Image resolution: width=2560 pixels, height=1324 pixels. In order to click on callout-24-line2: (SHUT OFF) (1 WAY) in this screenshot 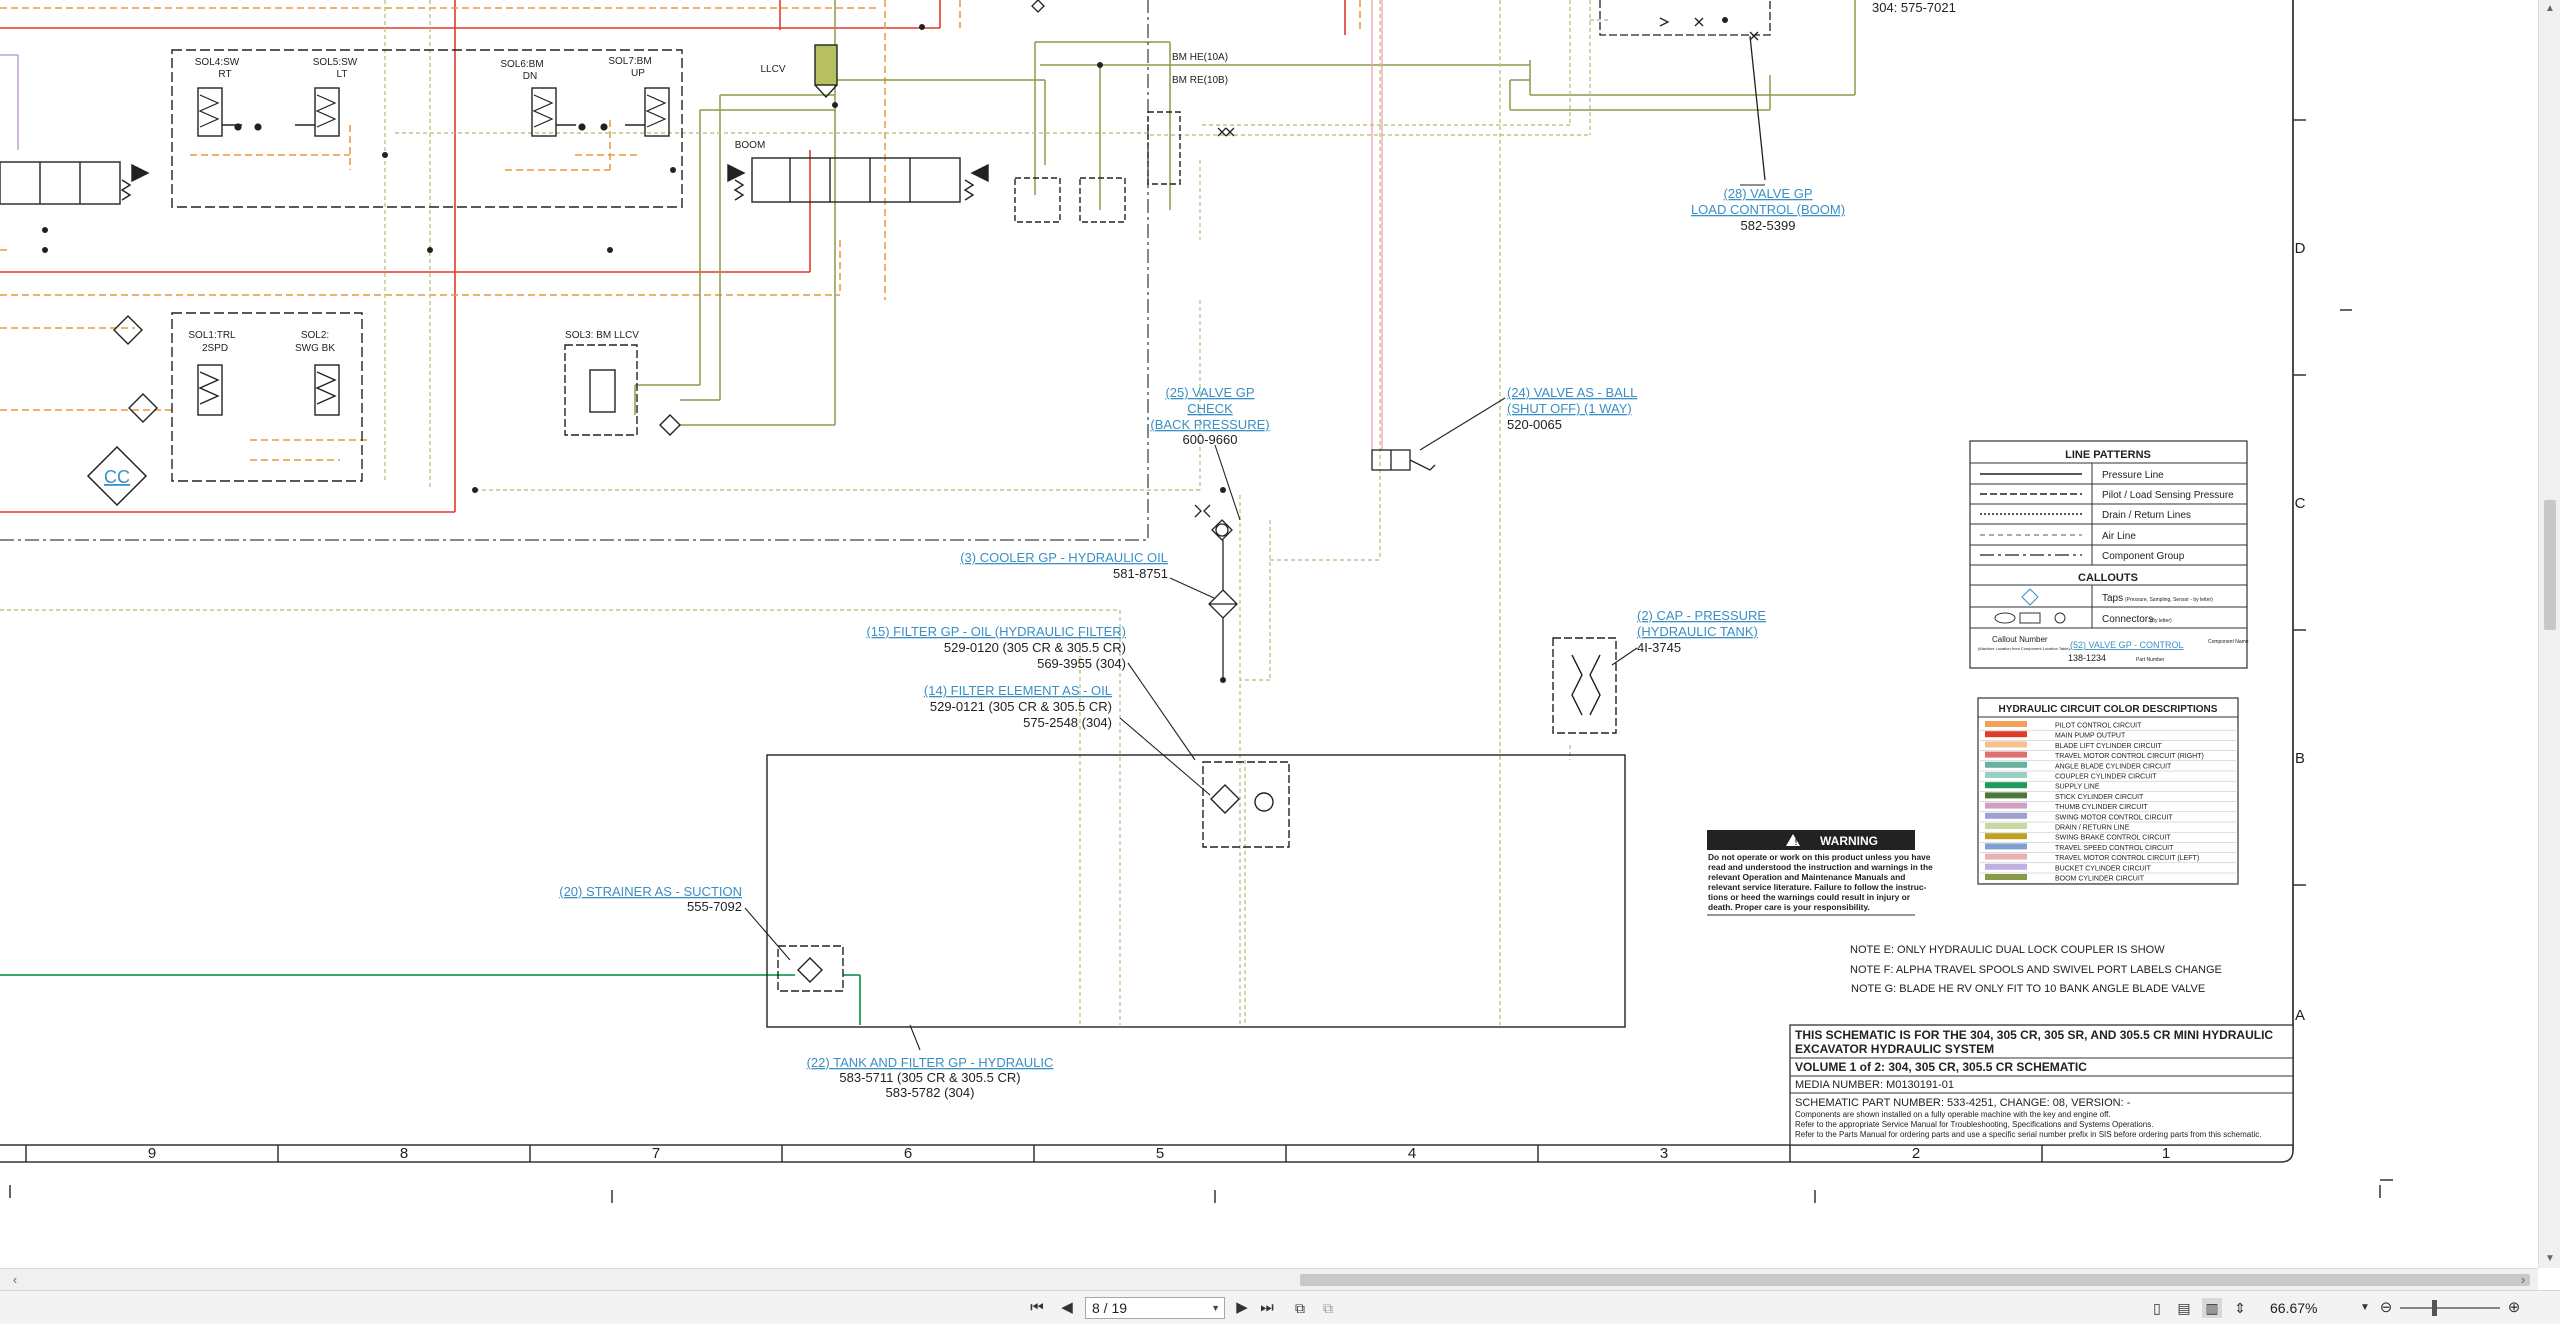, I will do `click(1569, 408)`.